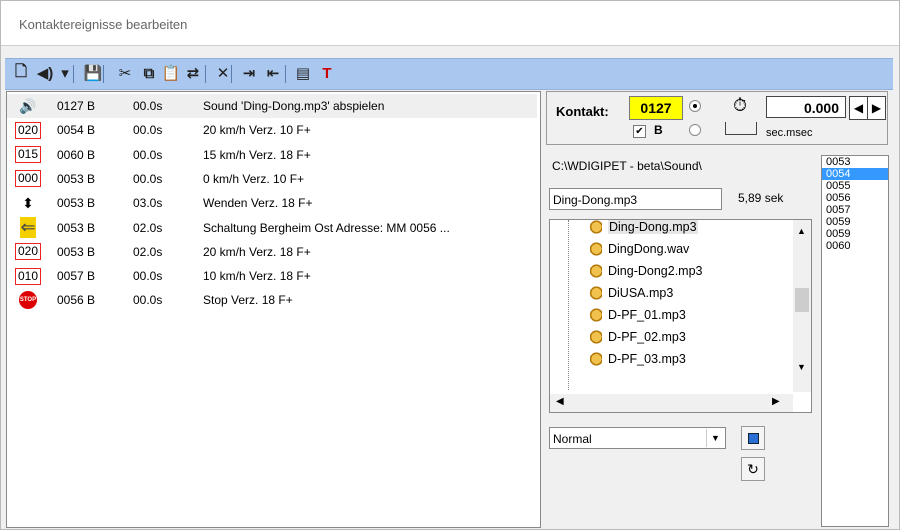 Image resolution: width=900 pixels, height=530 pixels. I want to click on contact-list-item: 0055, so click(855, 186).